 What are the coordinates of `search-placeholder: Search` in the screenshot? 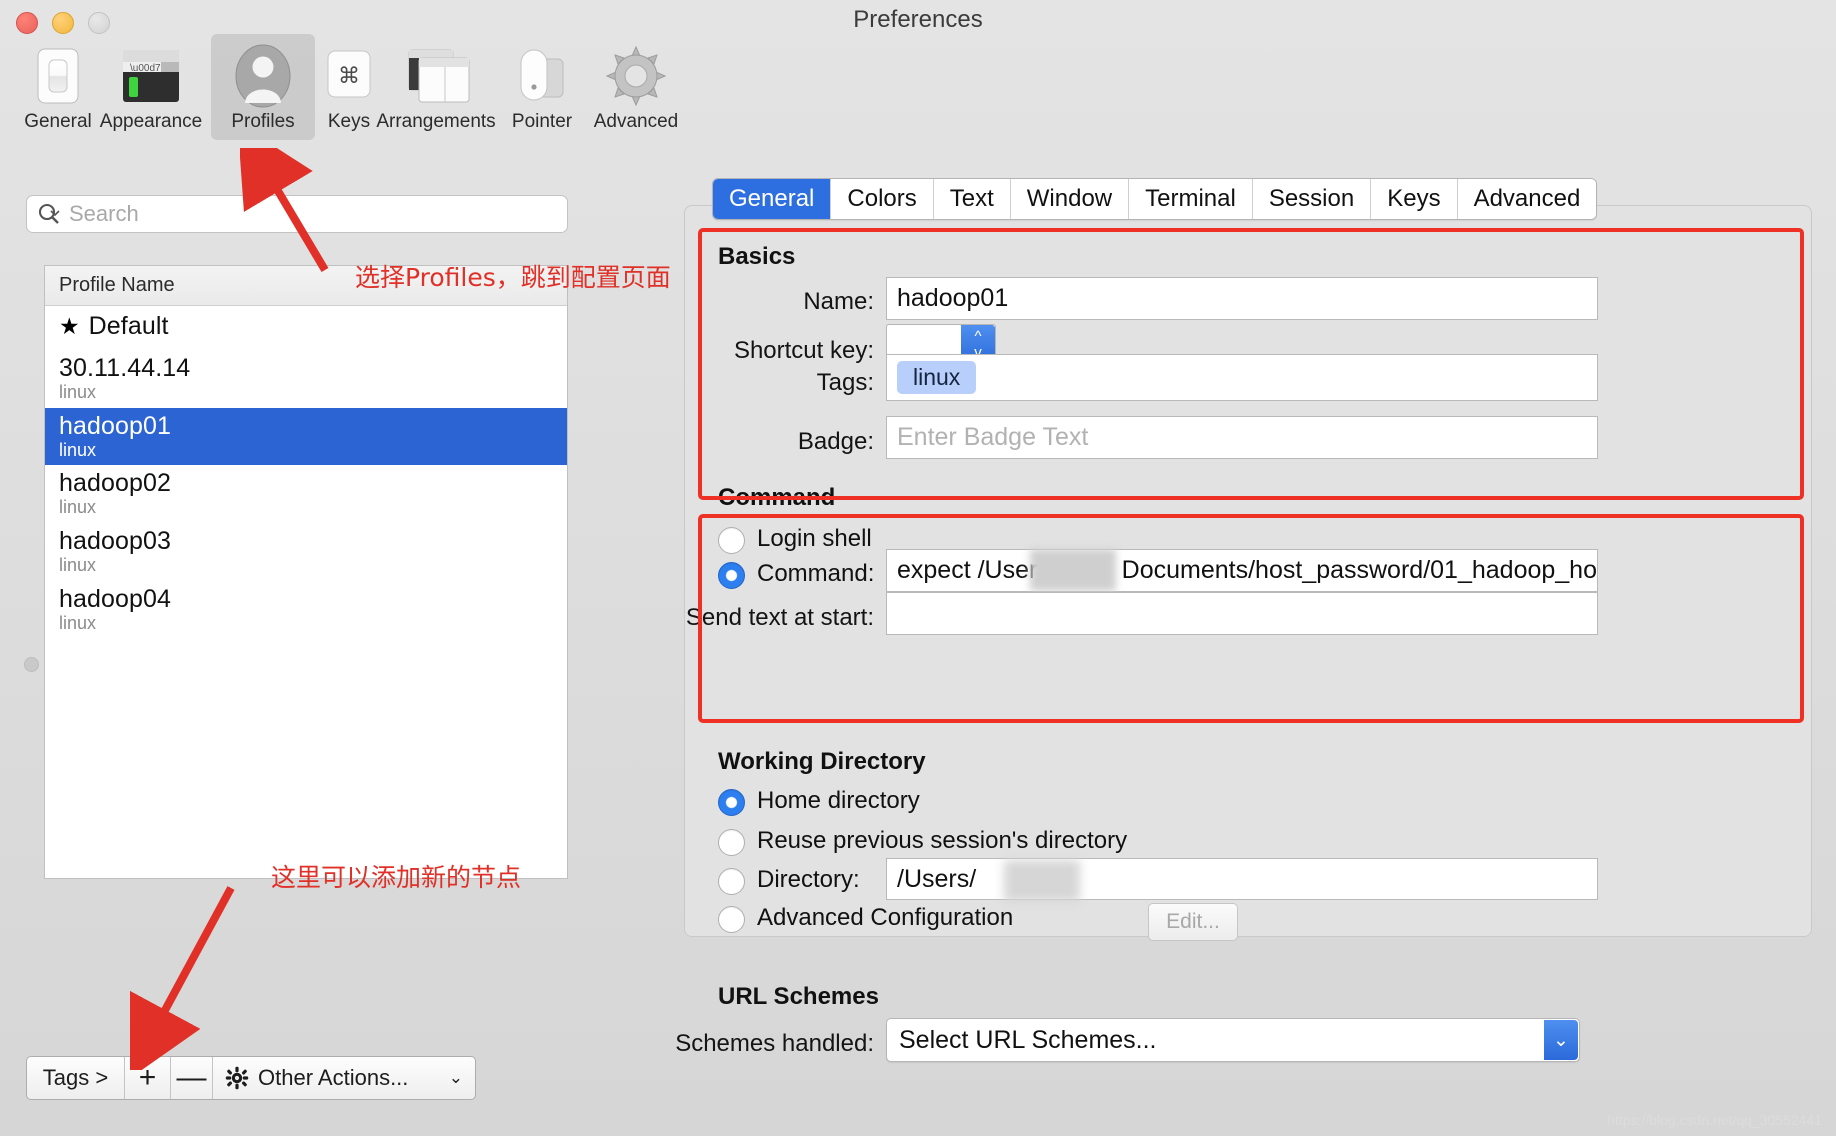 It's located at (104, 213).